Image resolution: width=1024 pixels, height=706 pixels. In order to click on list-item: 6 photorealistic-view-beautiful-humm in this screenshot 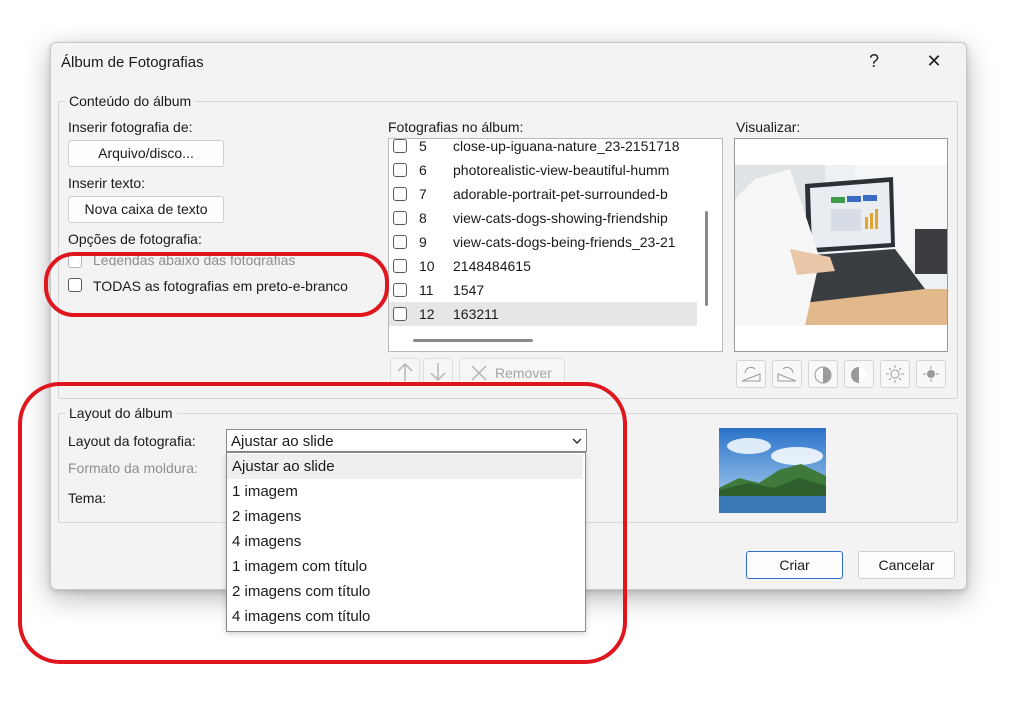, I will do `click(543, 170)`.